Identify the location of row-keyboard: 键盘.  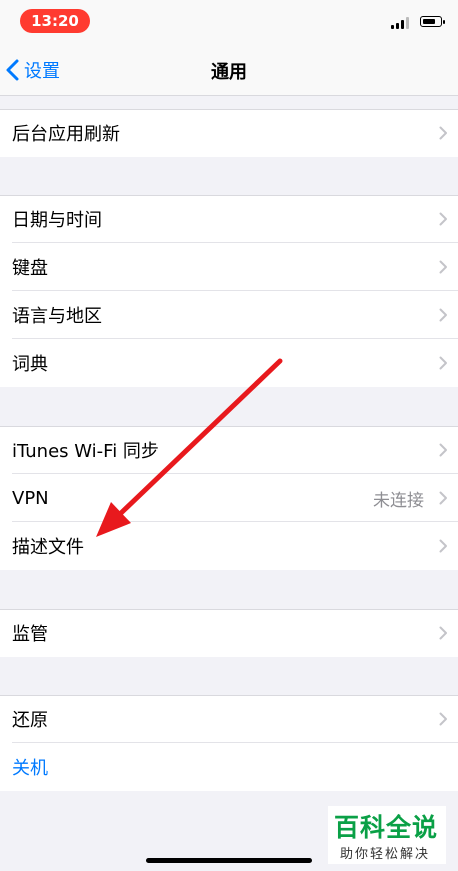
(229, 267).